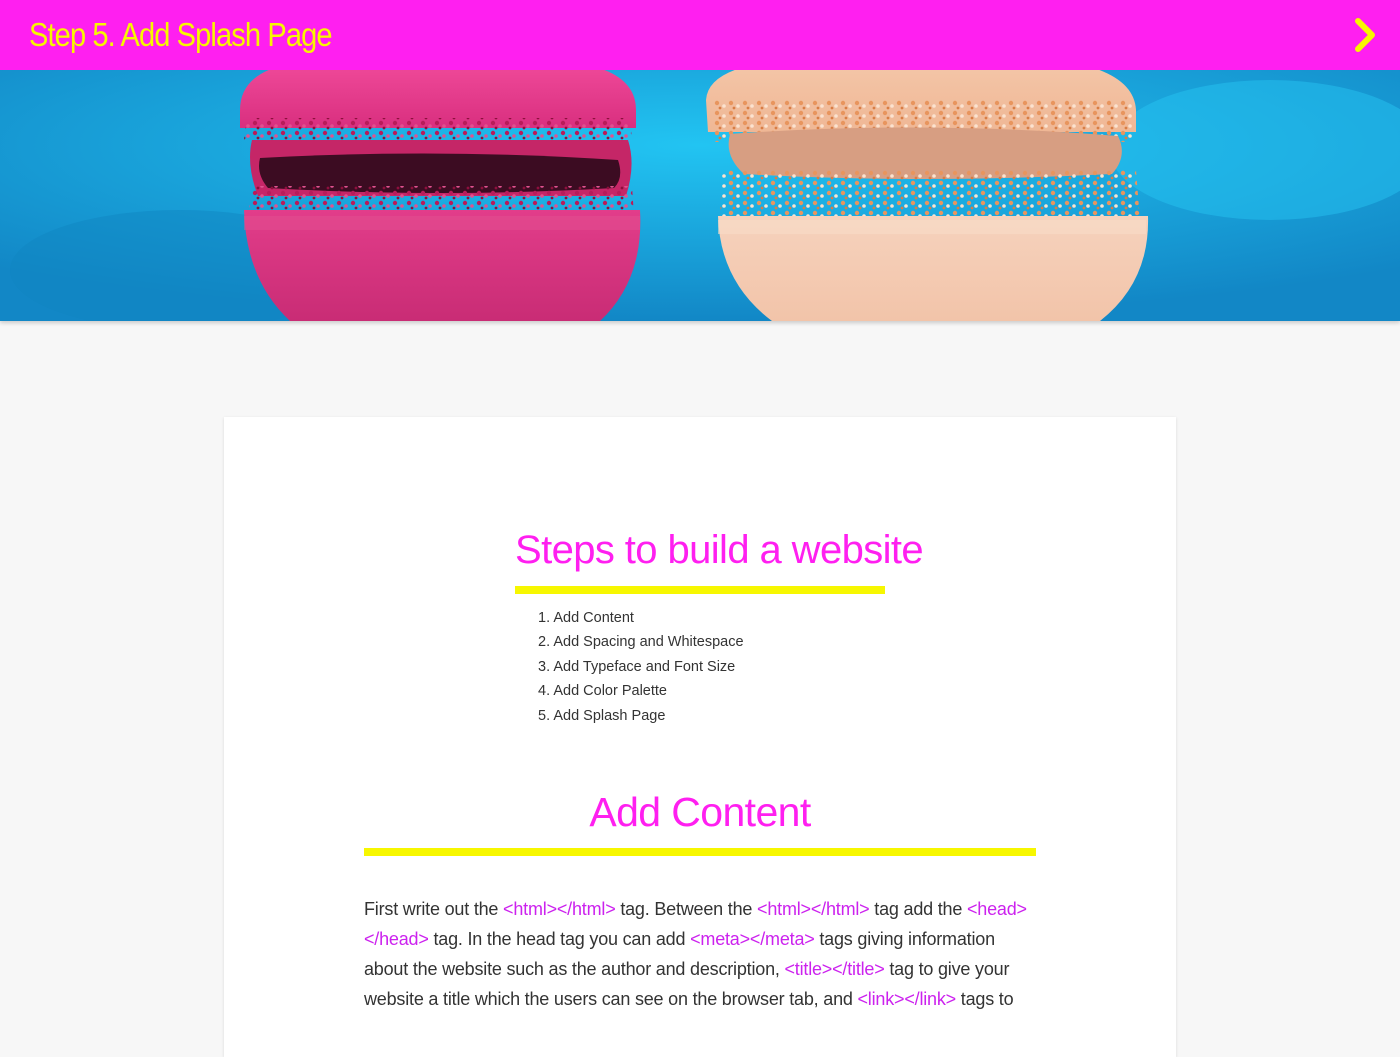 The image size is (1400, 1057). Describe the element at coordinates (984, 999) in the screenshot. I see `paragraph-text: tags to` at that location.